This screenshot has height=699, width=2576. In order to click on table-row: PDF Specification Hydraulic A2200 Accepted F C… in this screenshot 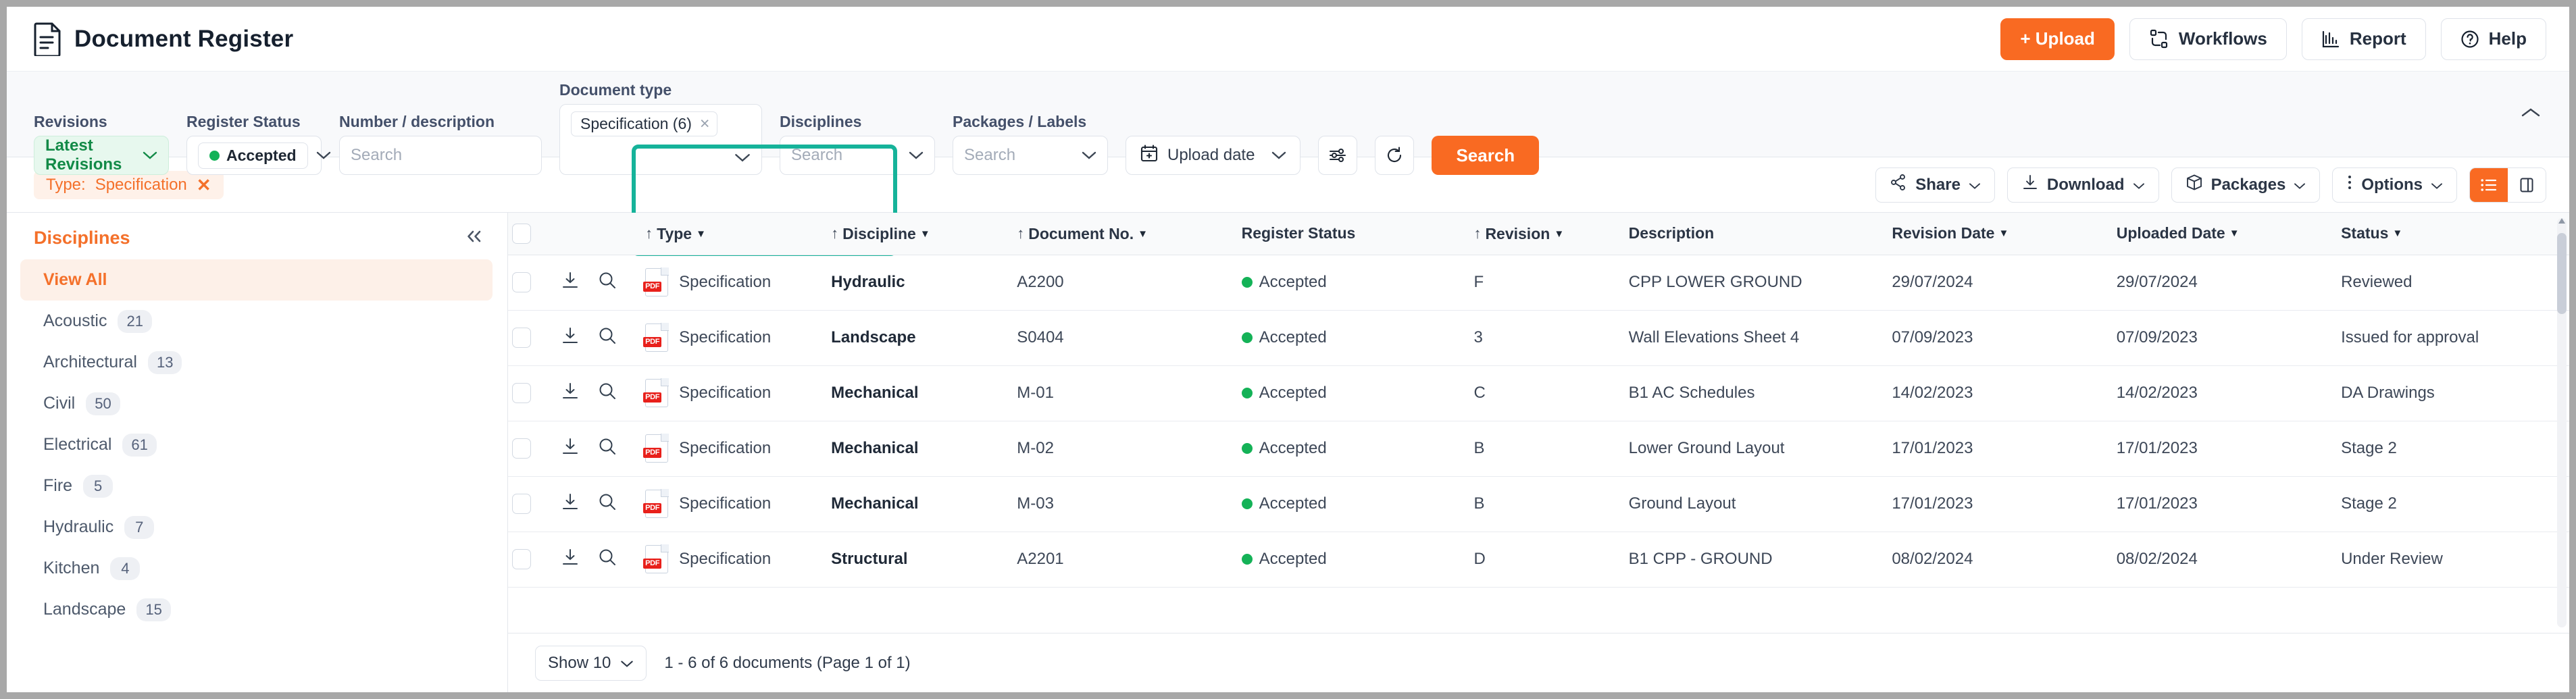, I will do `click(1538, 283)`.